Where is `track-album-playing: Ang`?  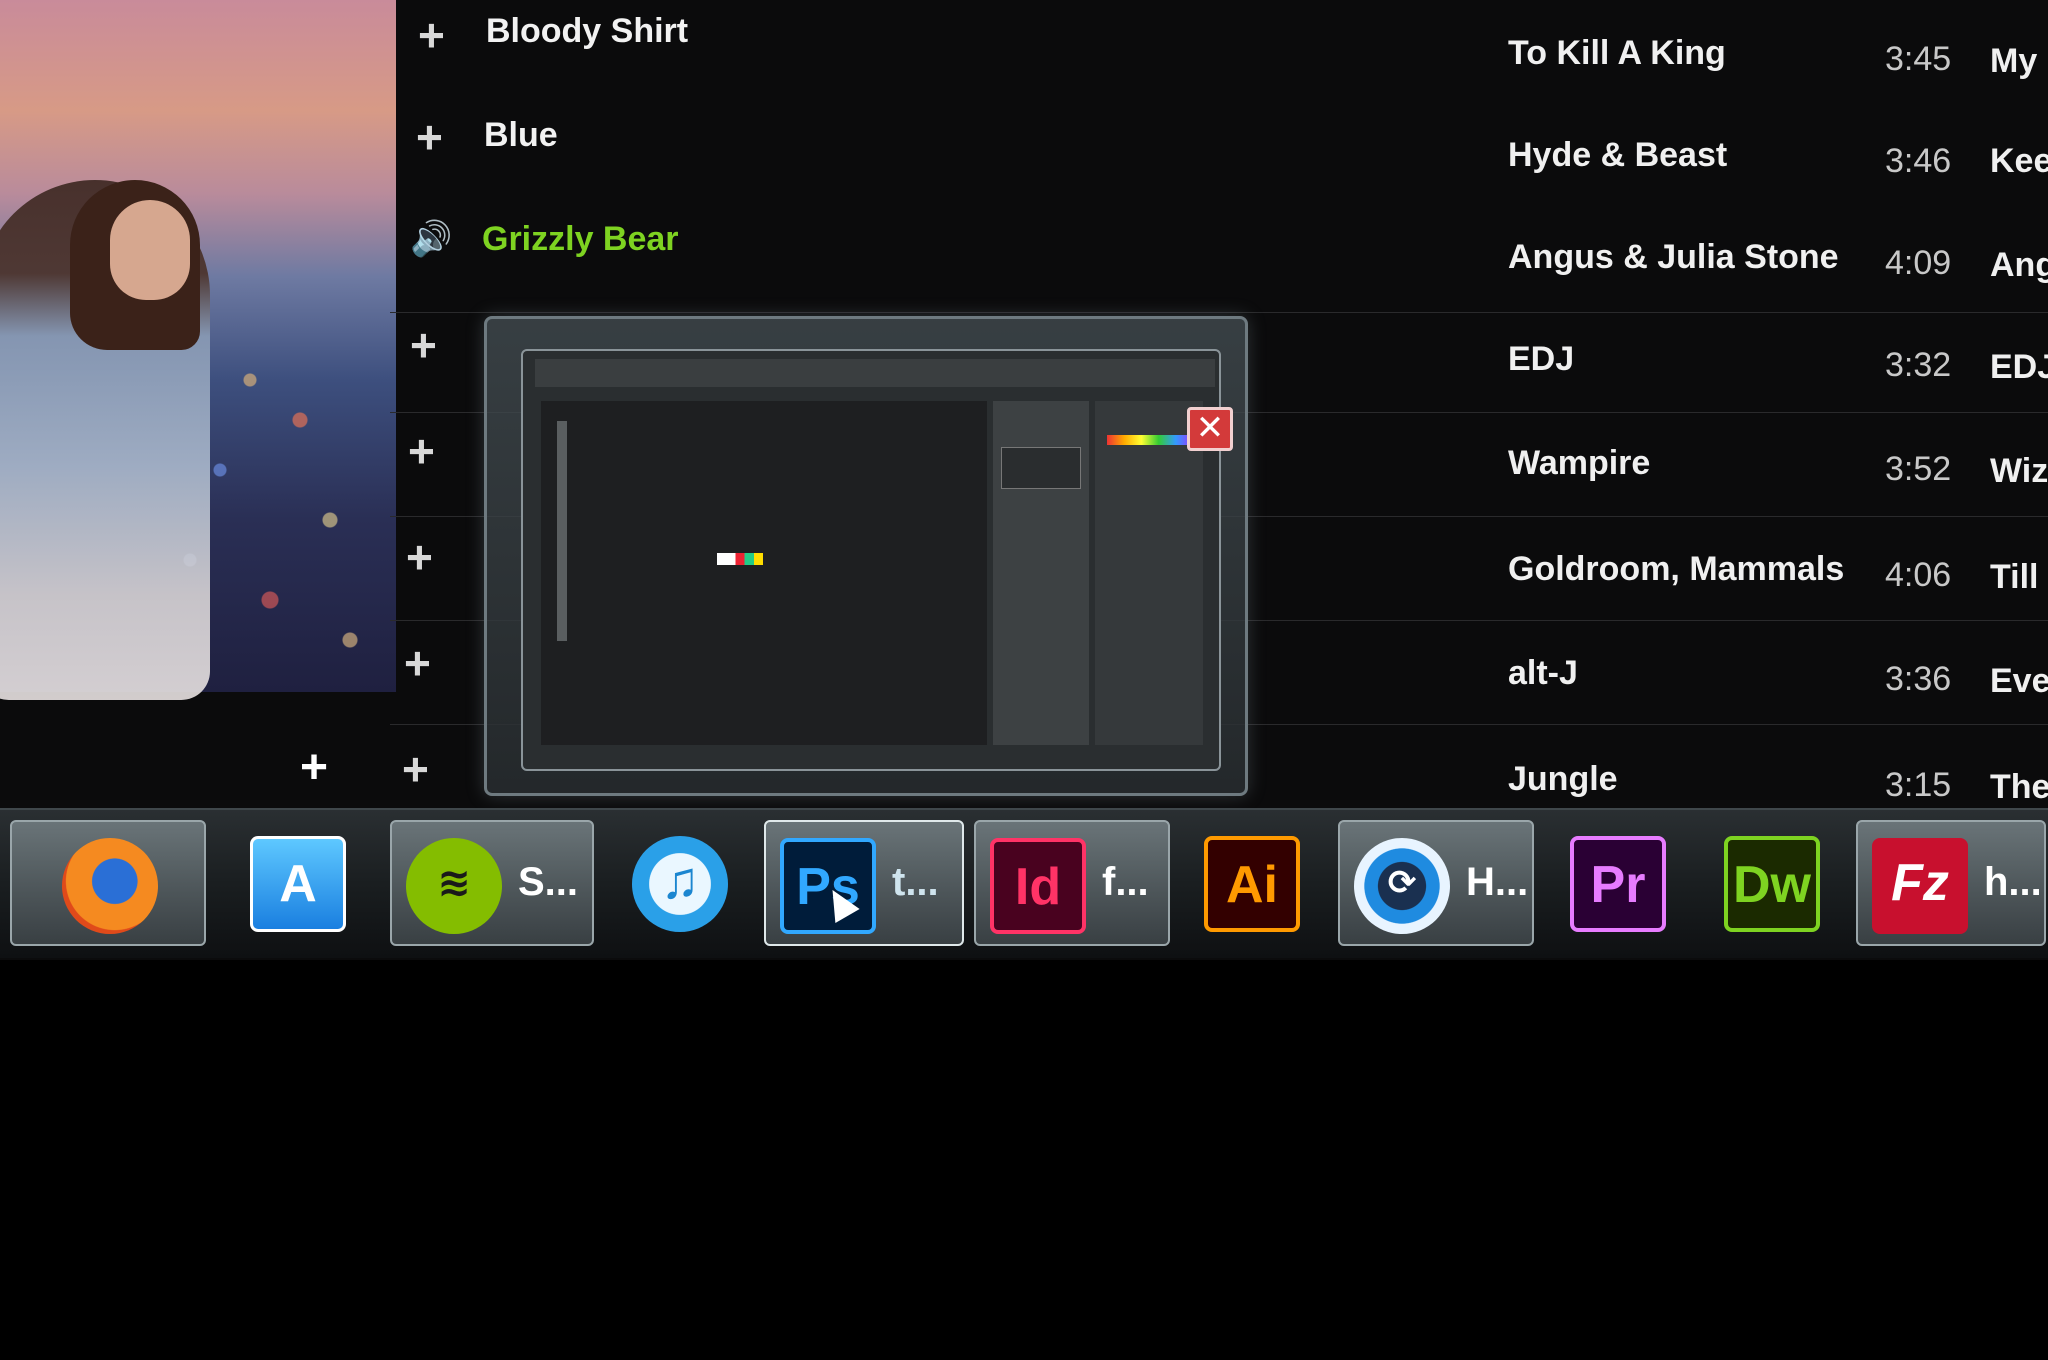 track-album-playing: Ang is located at coordinates (2019, 265).